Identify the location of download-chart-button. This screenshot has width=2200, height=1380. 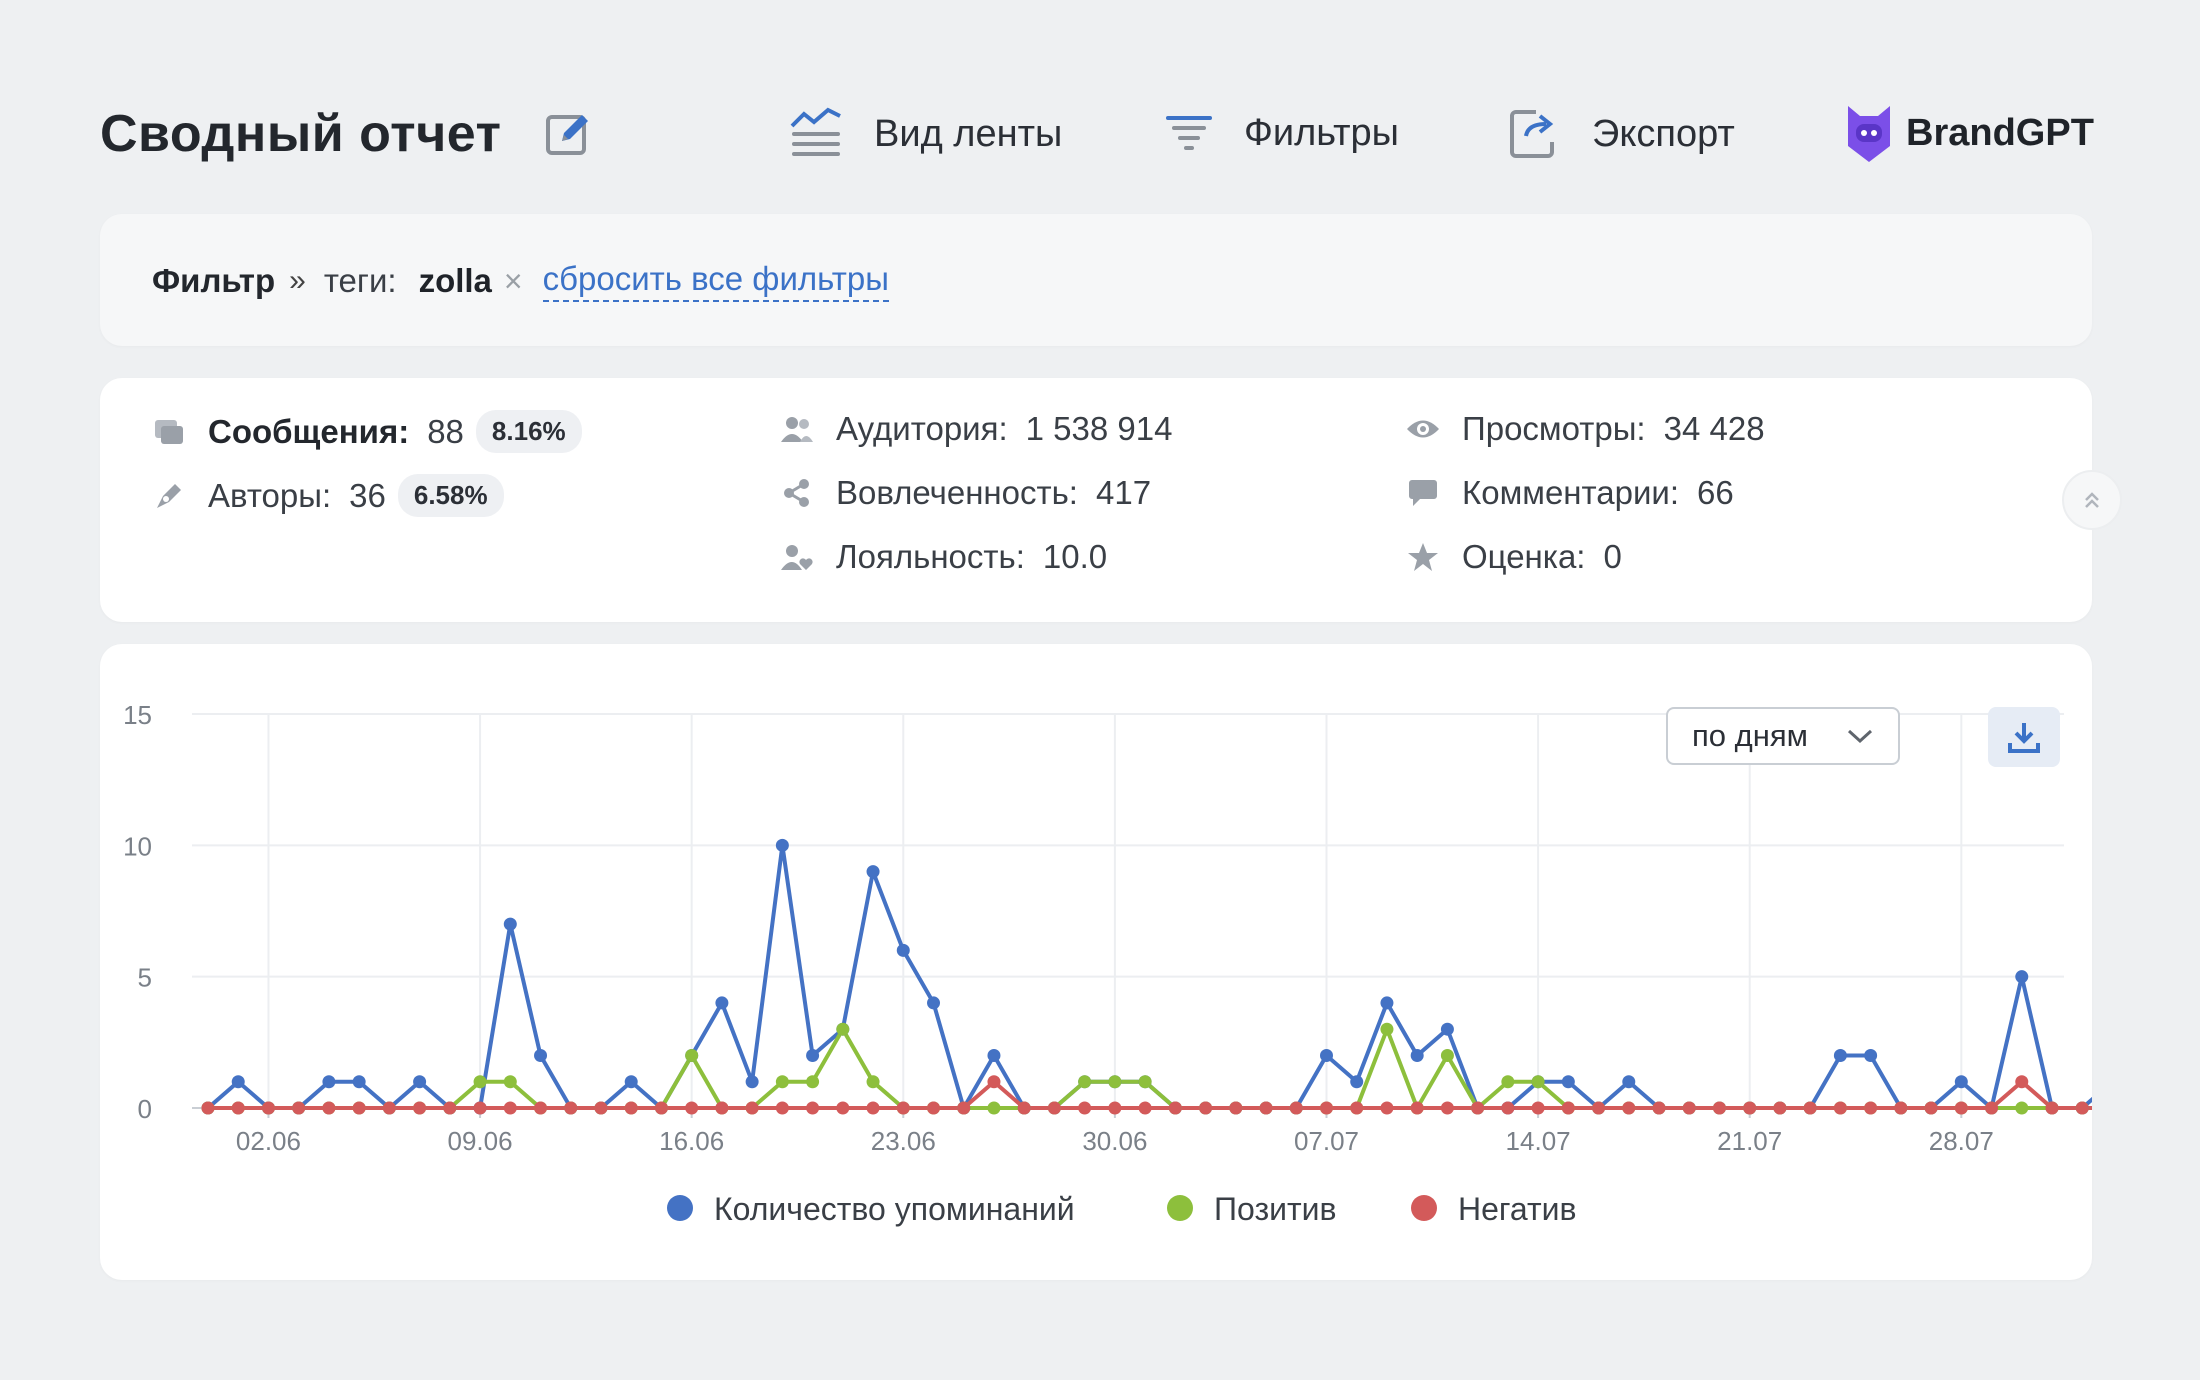
(2024, 737).